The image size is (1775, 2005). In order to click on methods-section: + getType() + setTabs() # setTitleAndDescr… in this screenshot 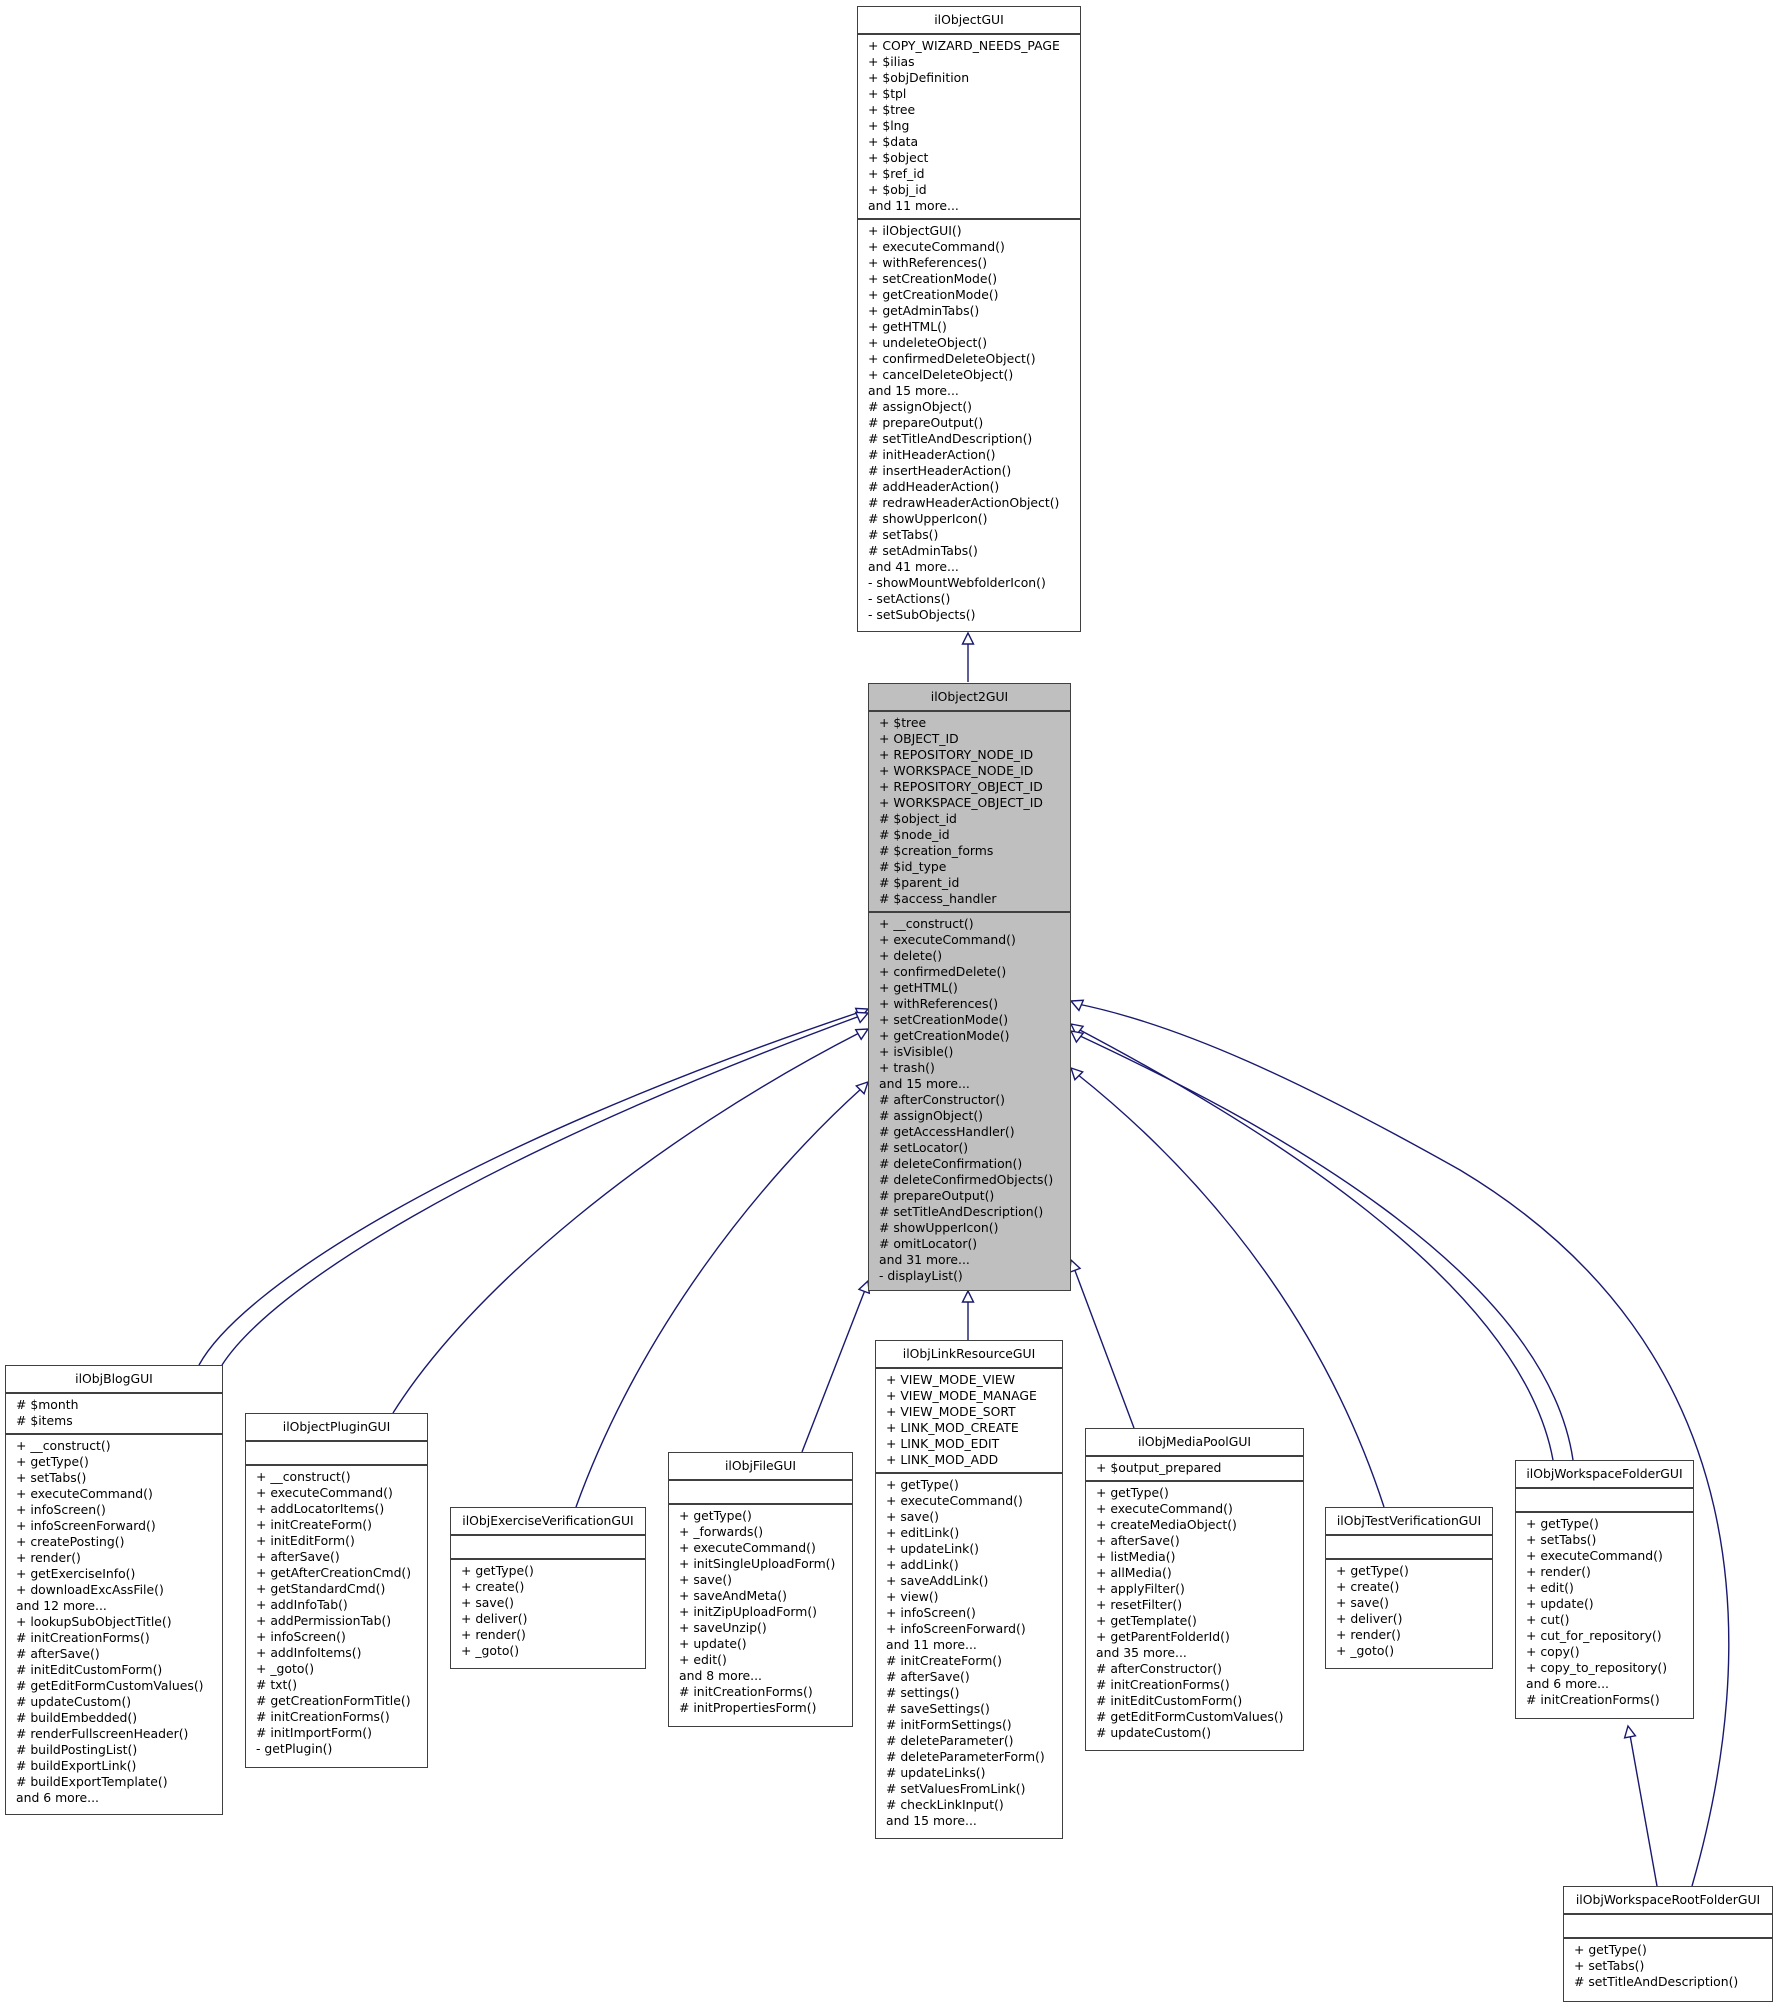, I will do `click(1668, 1965)`.